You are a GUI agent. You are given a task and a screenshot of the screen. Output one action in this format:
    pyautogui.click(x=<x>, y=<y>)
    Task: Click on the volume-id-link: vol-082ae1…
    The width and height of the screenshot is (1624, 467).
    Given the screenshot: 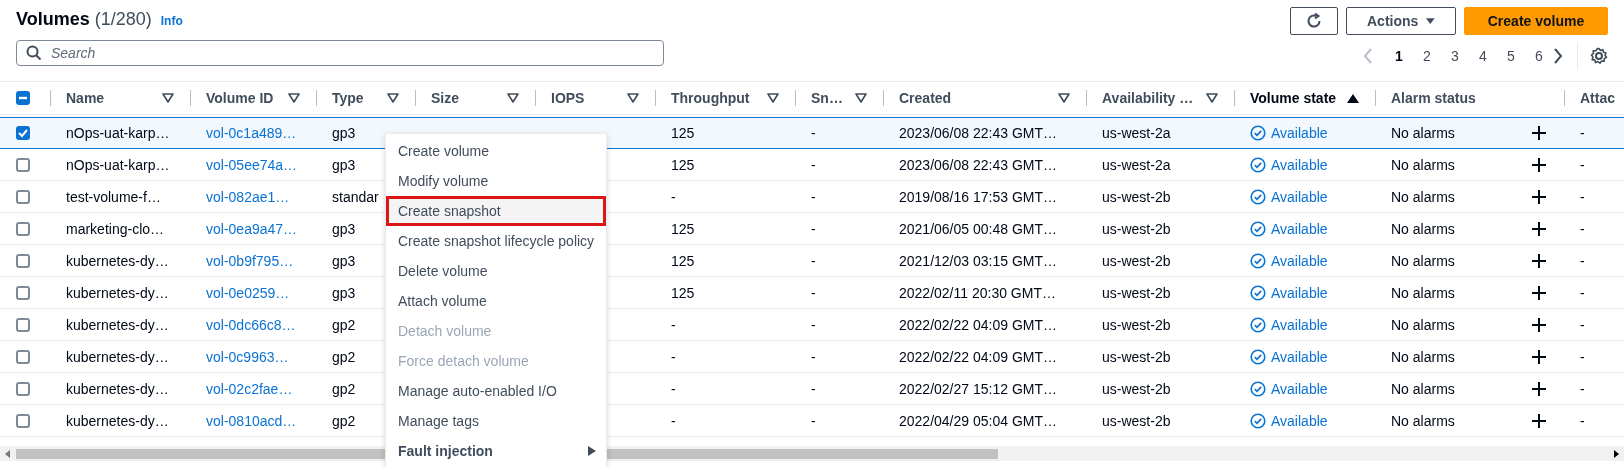 What is the action you would take?
    pyautogui.click(x=248, y=196)
    